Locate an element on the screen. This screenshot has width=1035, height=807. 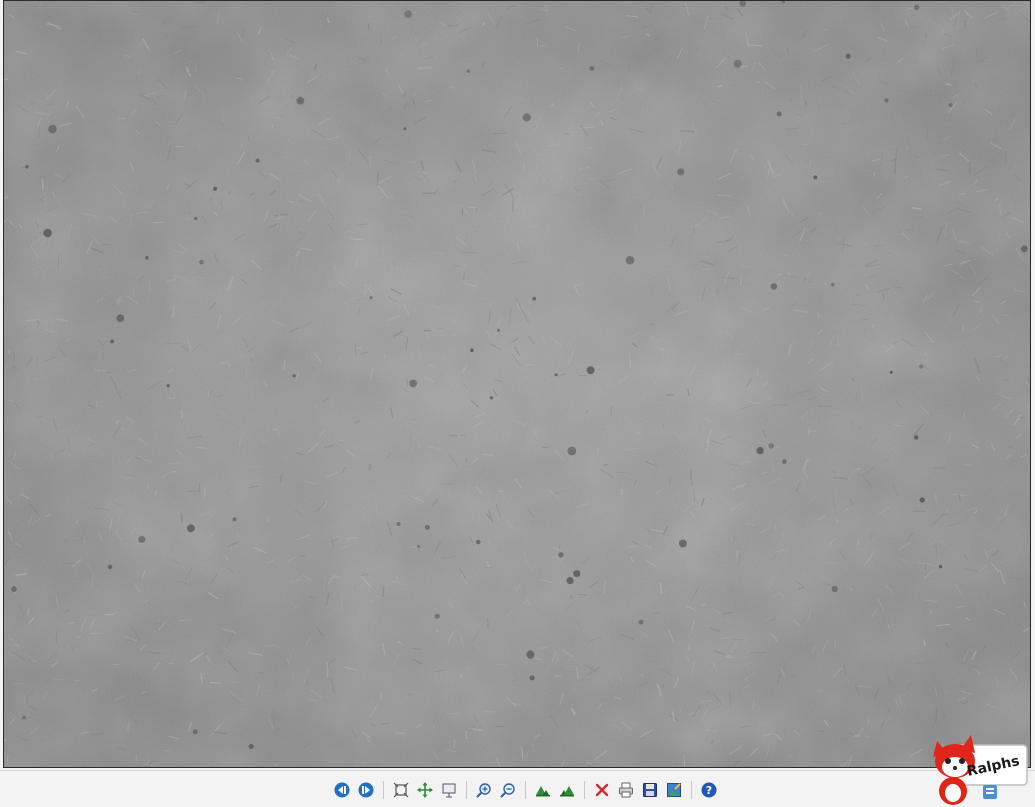
print-button is located at coordinates (626, 790).